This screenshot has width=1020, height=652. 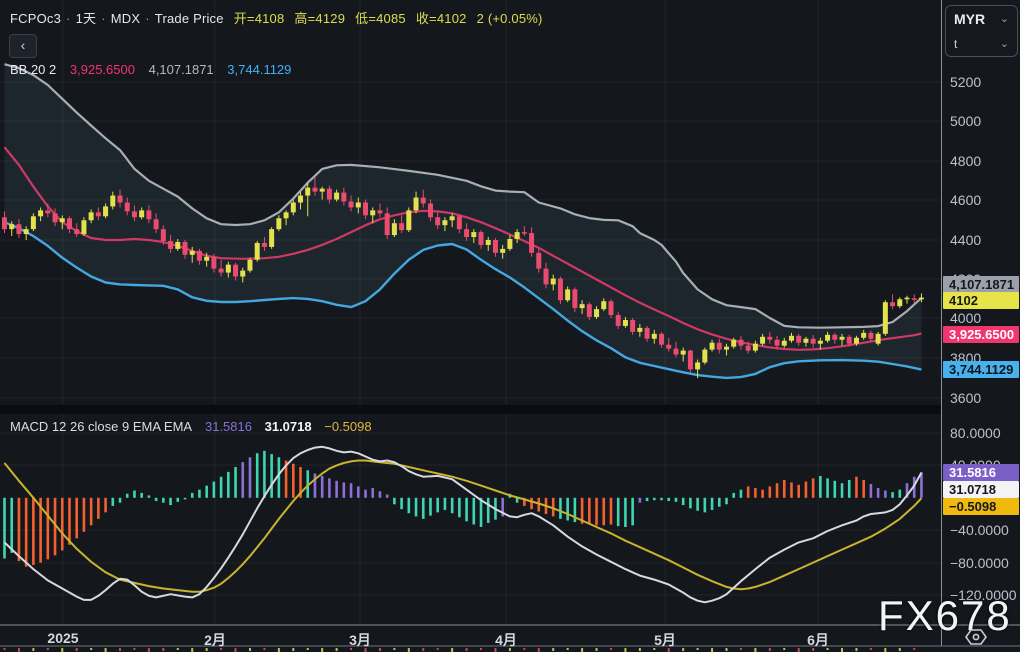 What do you see at coordinates (981, 472) in the screenshot?
I see `macd-axis-badge: 31.5816` at bounding box center [981, 472].